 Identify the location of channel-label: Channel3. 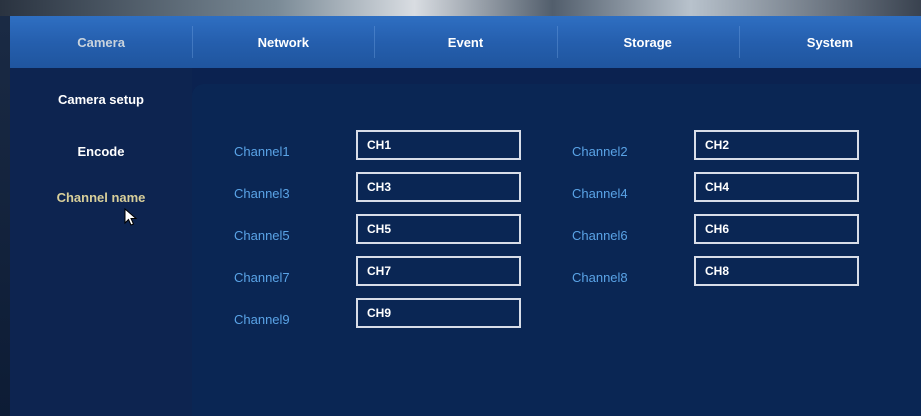
(262, 193).